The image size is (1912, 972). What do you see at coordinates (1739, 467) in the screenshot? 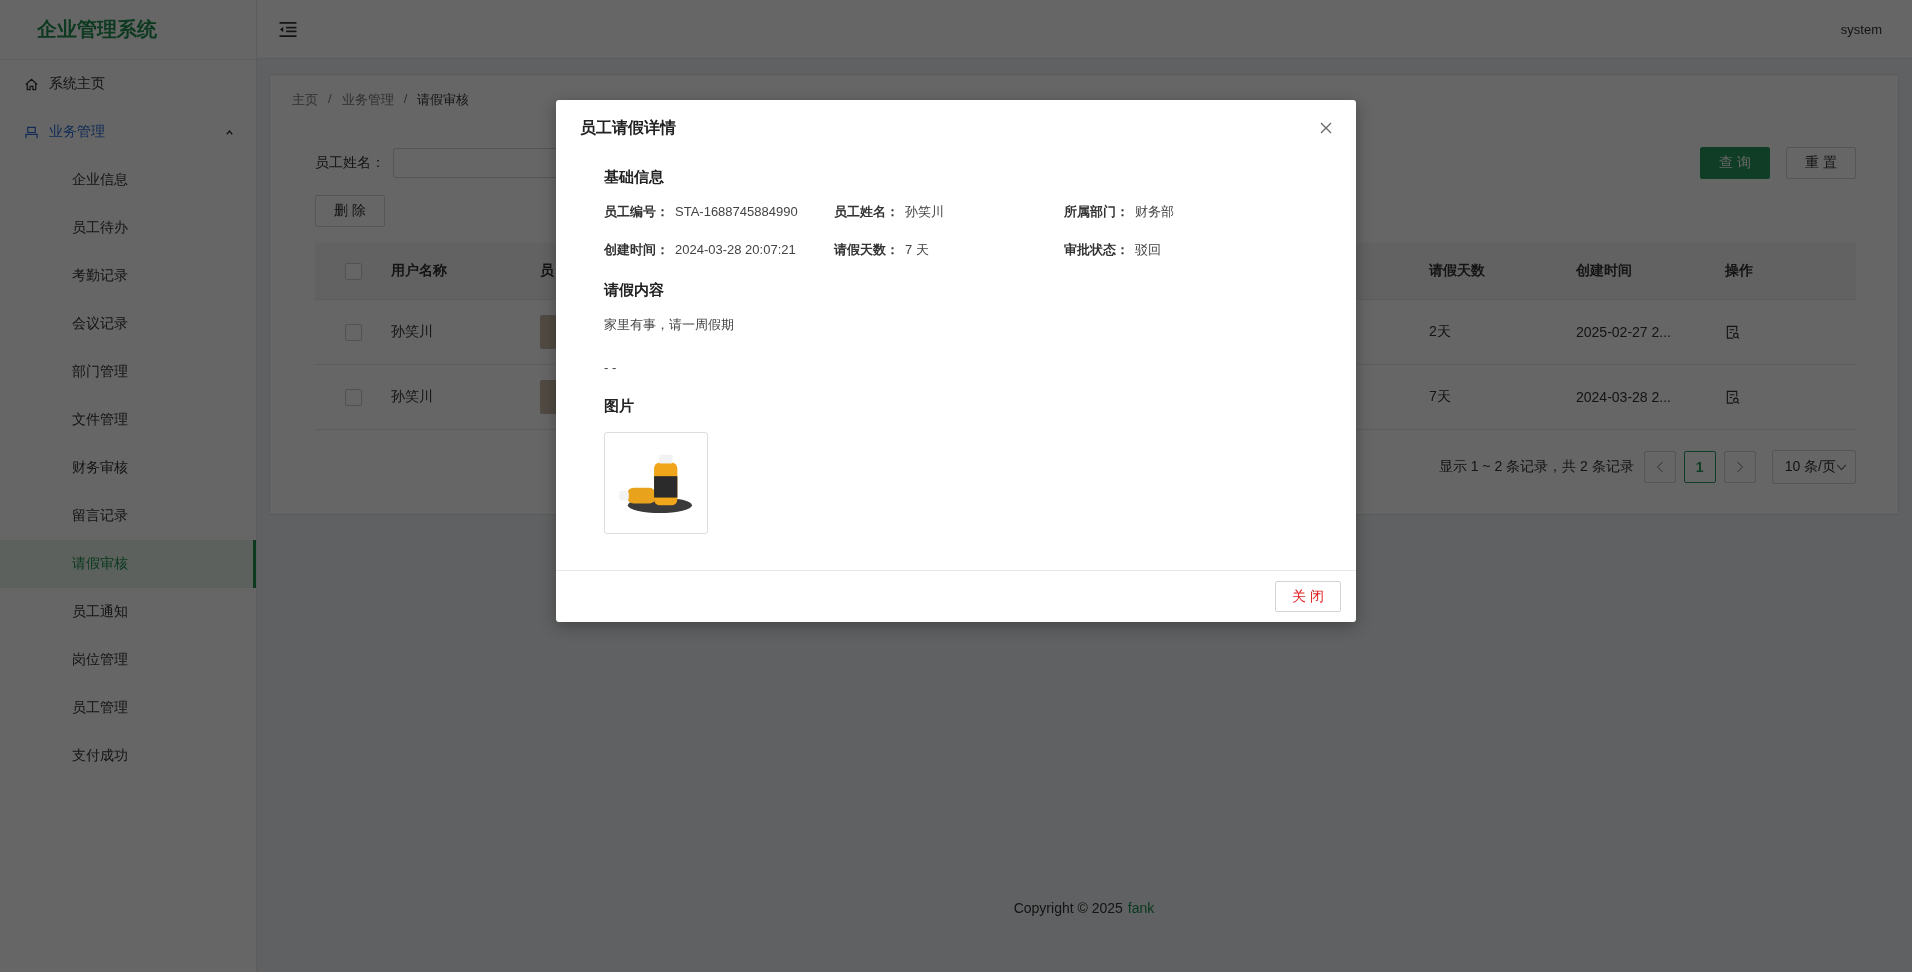
I see `chevron-right-icon` at bounding box center [1739, 467].